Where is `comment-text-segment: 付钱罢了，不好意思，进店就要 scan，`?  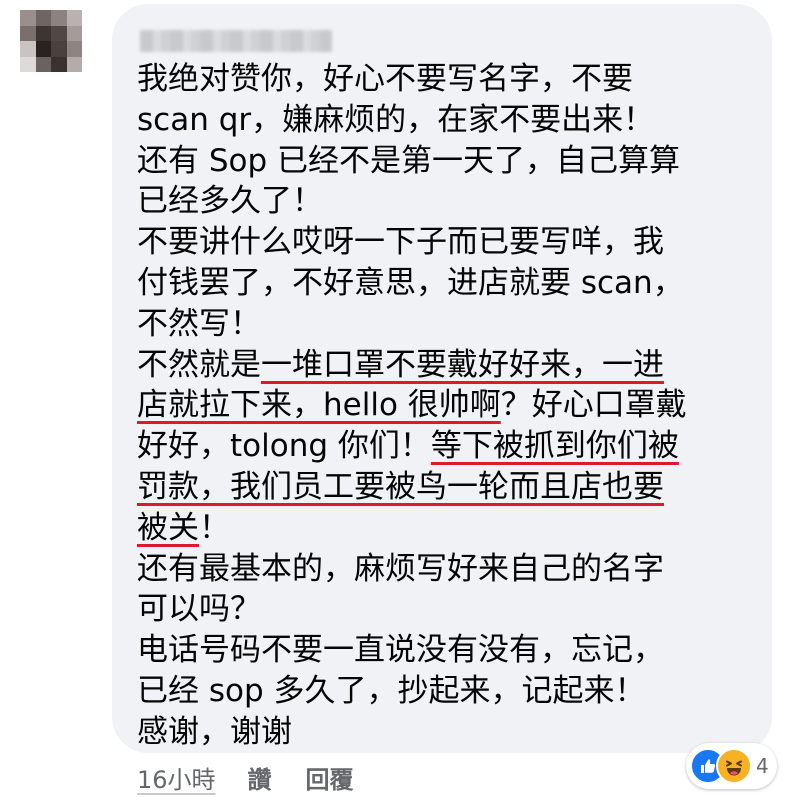
comment-text-segment: 付钱罢了，不好意思，进店就要 scan， is located at coordinates (410, 282).